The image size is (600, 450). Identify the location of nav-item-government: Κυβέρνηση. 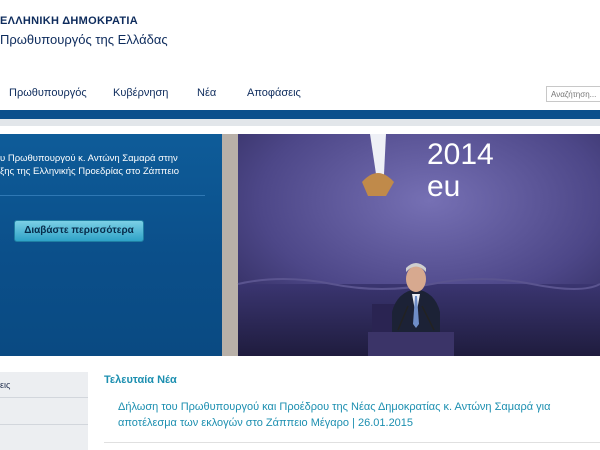
(140, 93).